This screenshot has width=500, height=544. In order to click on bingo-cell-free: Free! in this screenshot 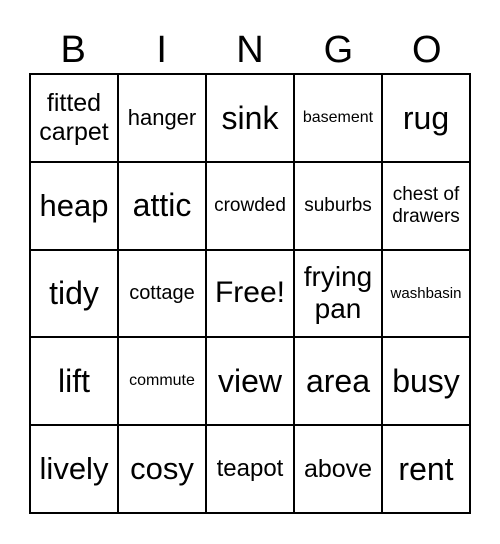, I will do `click(250, 293)`.